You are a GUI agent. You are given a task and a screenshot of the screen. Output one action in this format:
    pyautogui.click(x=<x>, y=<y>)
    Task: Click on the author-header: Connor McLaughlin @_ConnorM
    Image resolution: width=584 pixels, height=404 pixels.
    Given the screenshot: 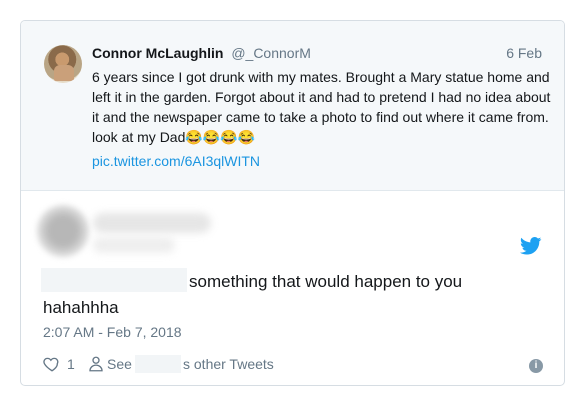 What is the action you would take?
    pyautogui.click(x=201, y=53)
    